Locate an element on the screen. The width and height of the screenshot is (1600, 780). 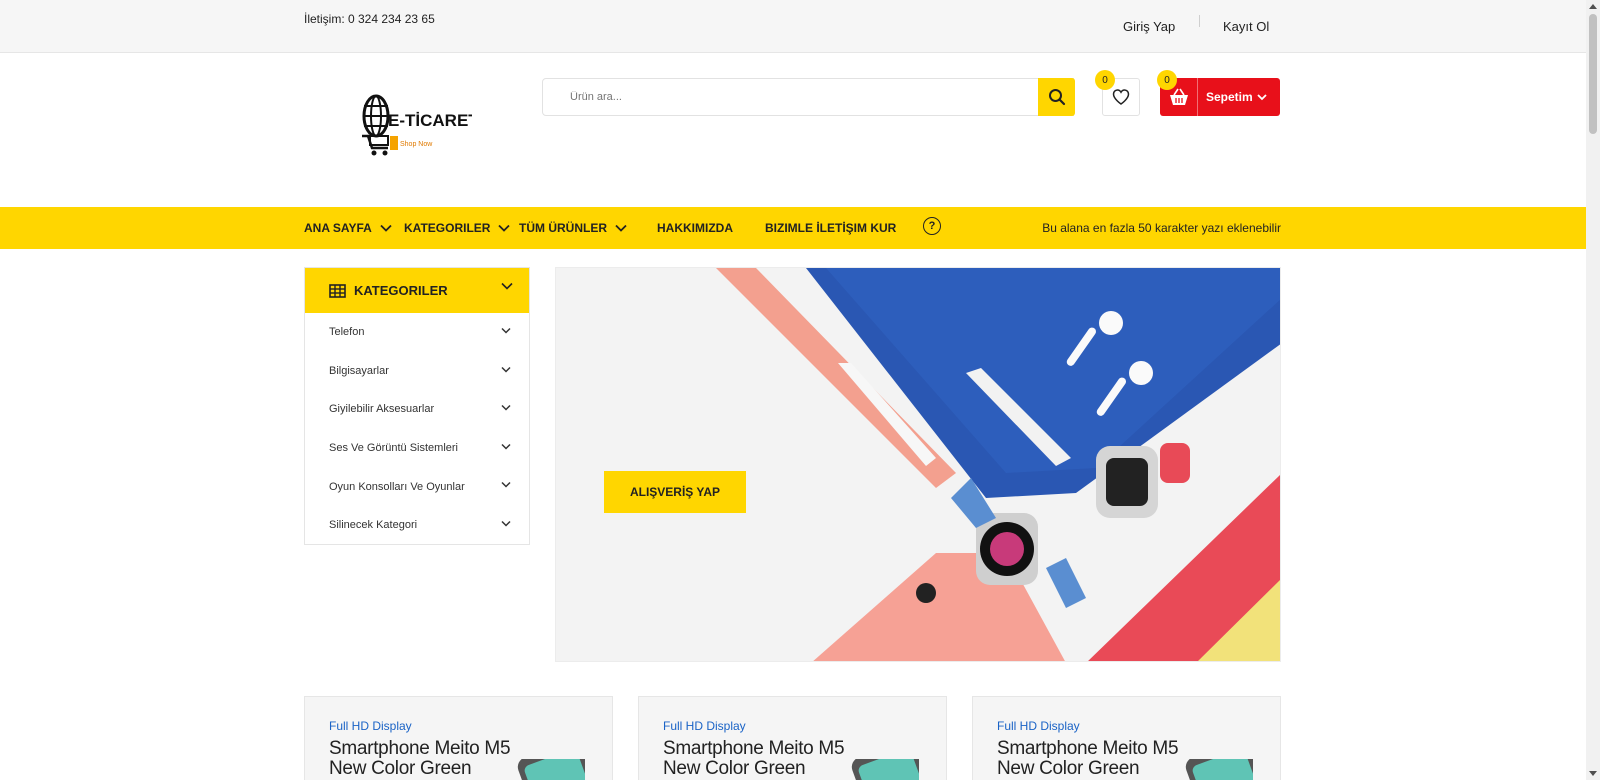
nav-contact: BIZIMLE İLETİŞIM KUR is located at coordinates (830, 228).